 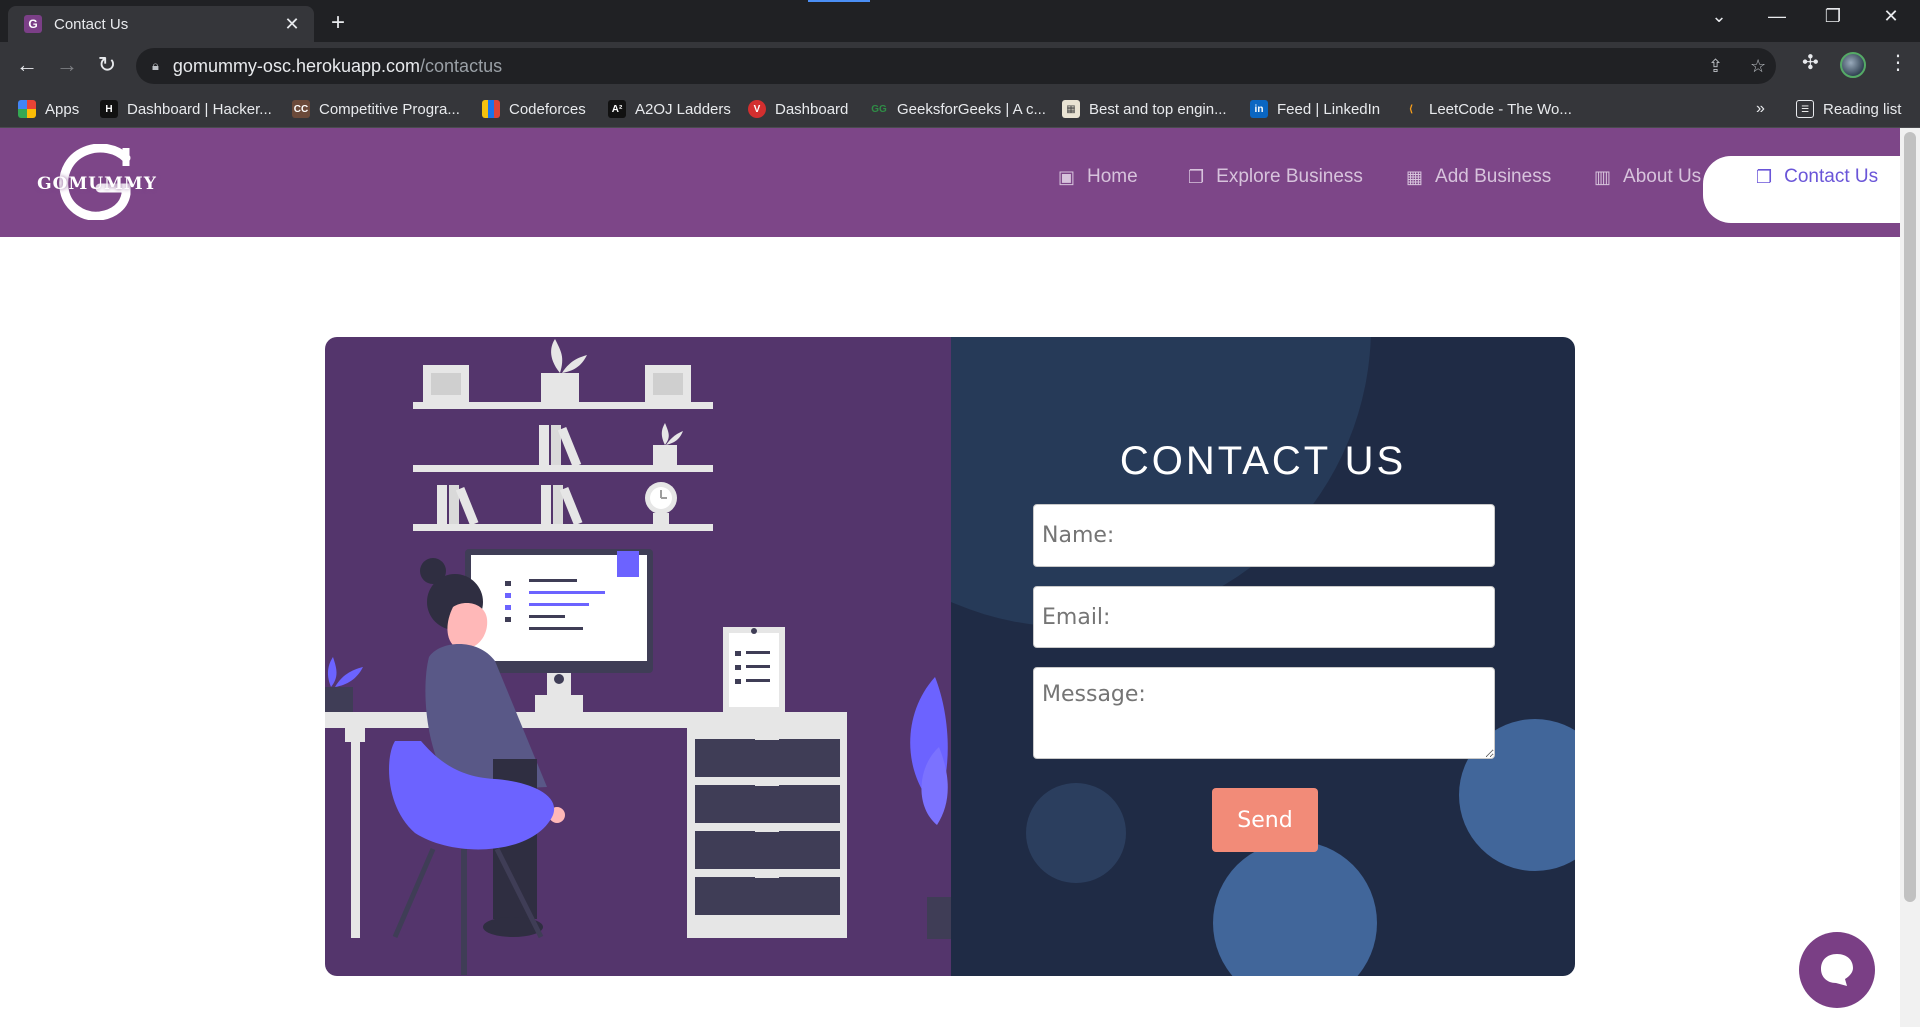 What do you see at coordinates (1760, 109) in the screenshot?
I see `bookmarks-overflow-button: »` at bounding box center [1760, 109].